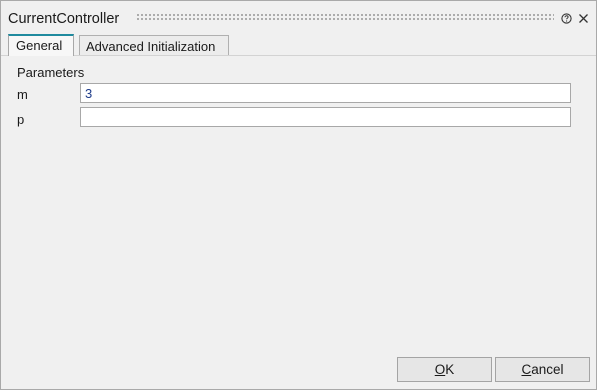  I want to click on tab-label: General, so click(39, 45).